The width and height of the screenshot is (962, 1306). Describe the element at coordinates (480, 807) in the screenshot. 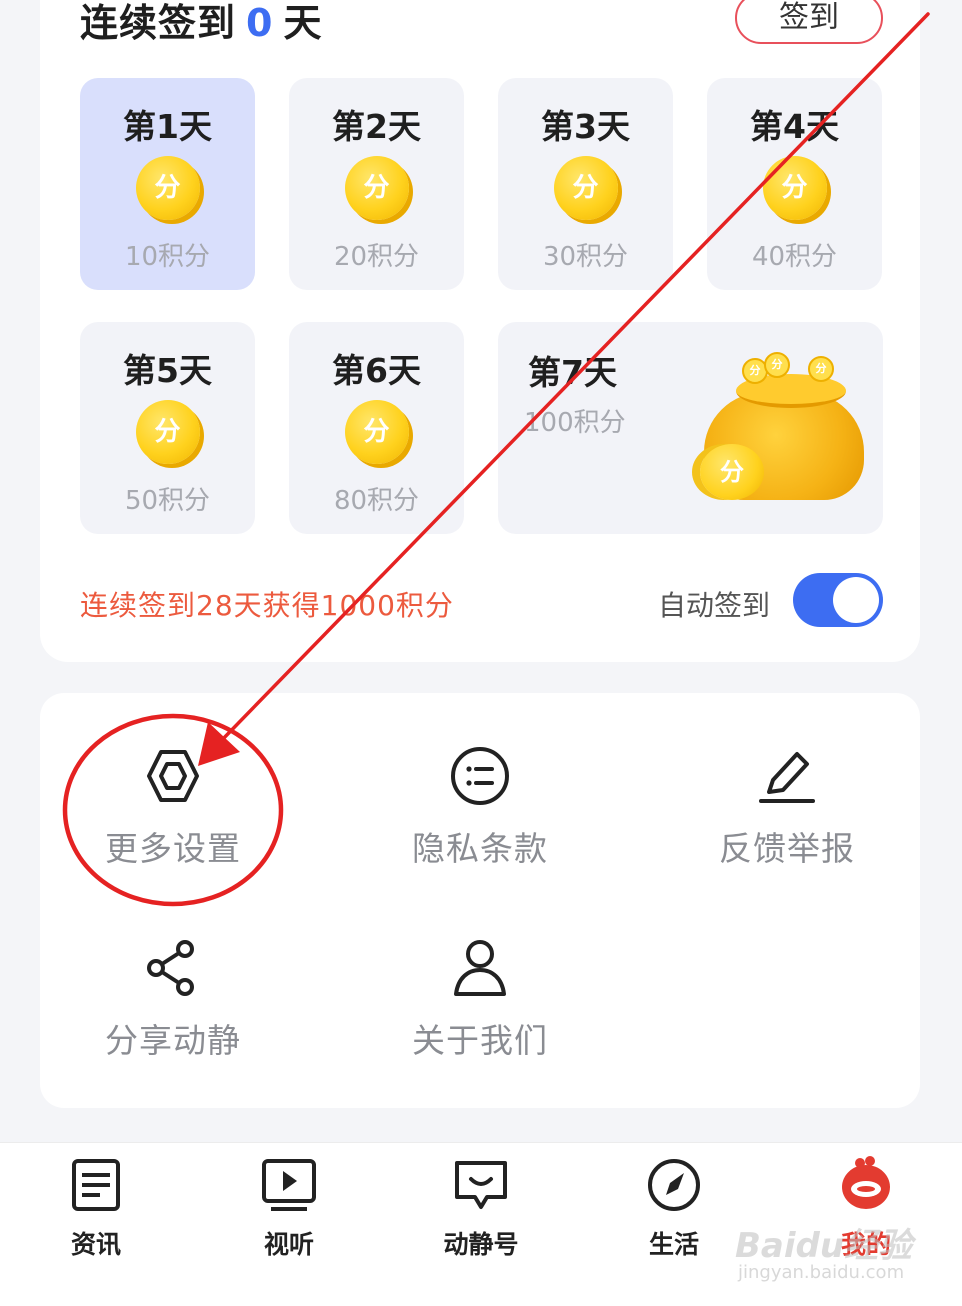

I see `menu-item-privacy: 隐私条款` at that location.